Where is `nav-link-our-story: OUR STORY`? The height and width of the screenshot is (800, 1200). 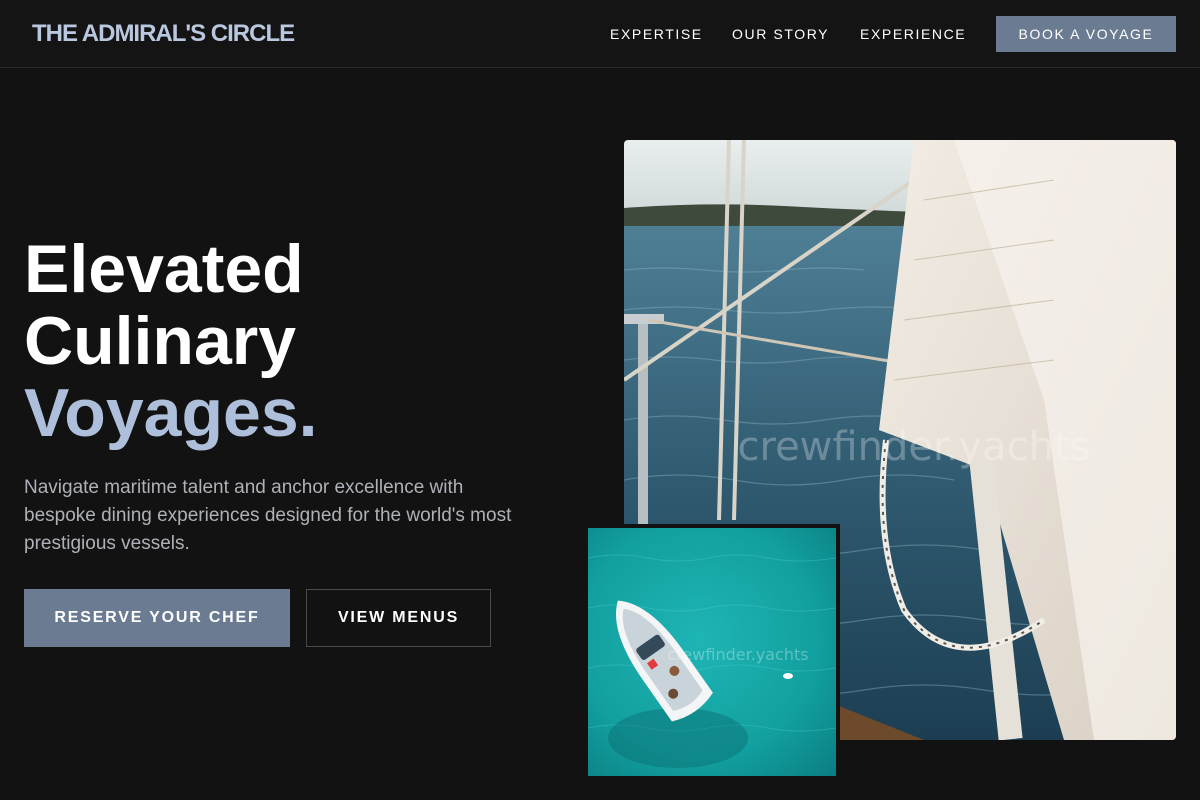
nav-link-our-story: OUR STORY is located at coordinates (780, 34).